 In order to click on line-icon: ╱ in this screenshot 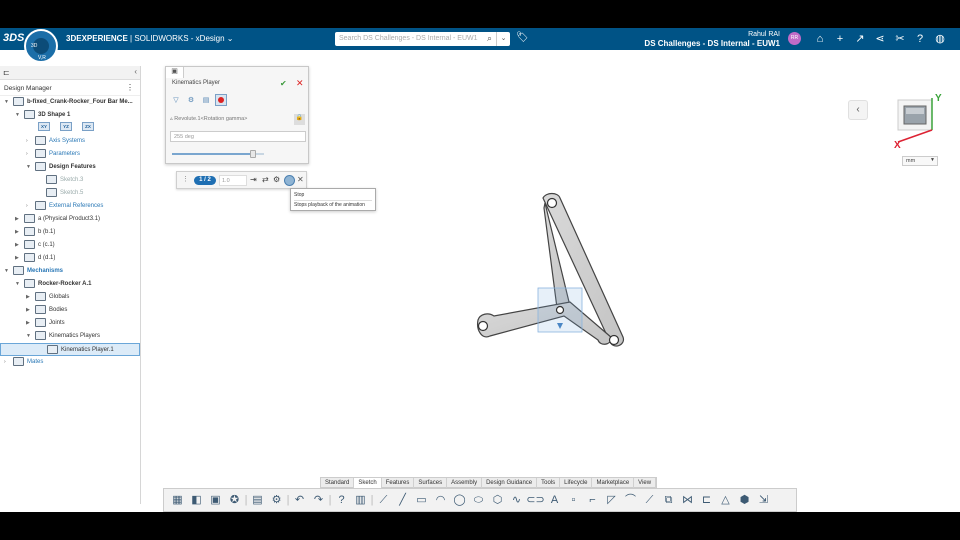, I will do `click(402, 500)`.